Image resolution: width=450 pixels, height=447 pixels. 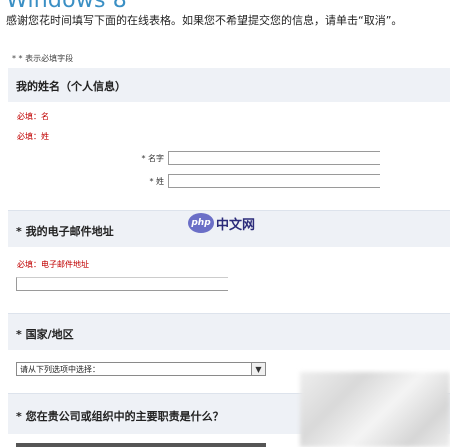 I want to click on watermark: php 中文网, so click(x=221, y=223).